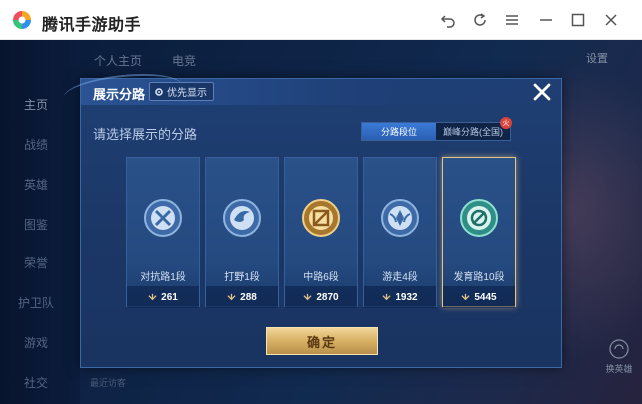 This screenshot has height=404, width=642. What do you see at coordinates (479, 218) in the screenshot?
I see `target-icon` at bounding box center [479, 218].